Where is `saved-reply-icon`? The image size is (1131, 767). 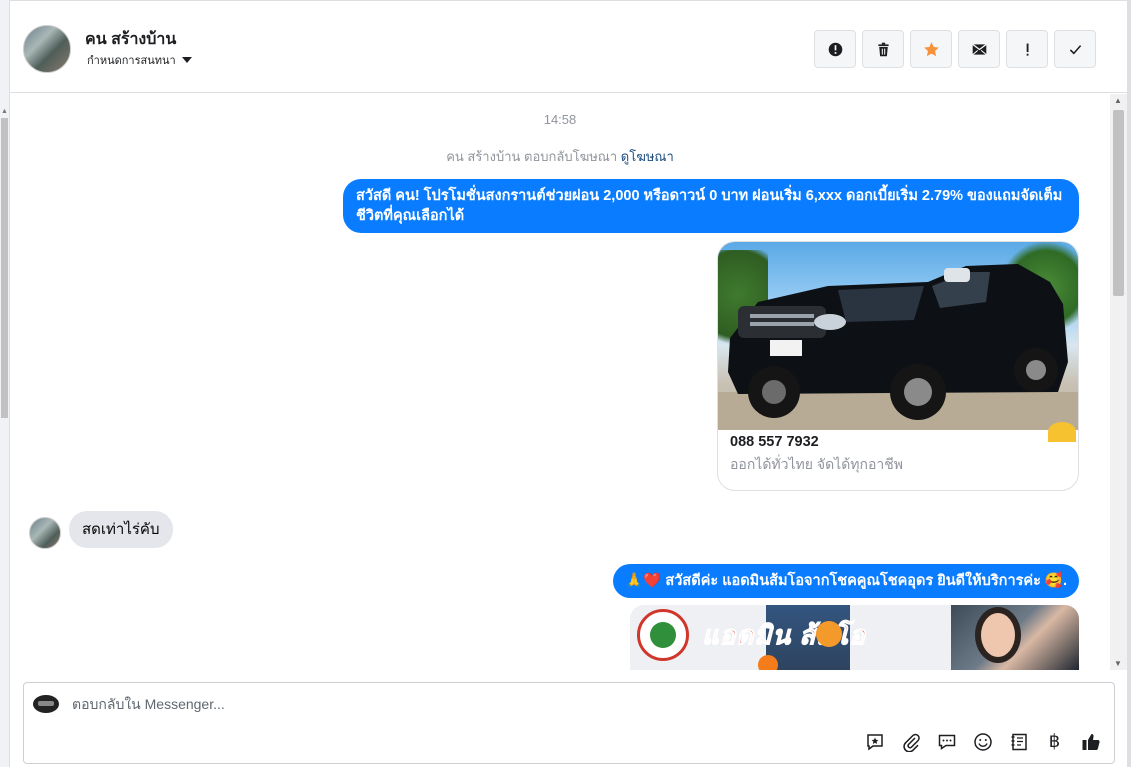
saved-reply-icon is located at coordinates (874, 741).